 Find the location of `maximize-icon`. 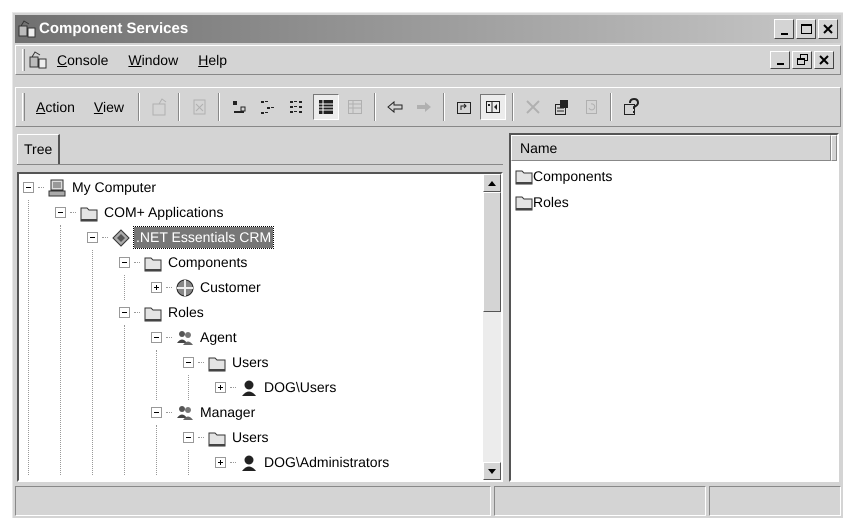

maximize-icon is located at coordinates (806, 29).